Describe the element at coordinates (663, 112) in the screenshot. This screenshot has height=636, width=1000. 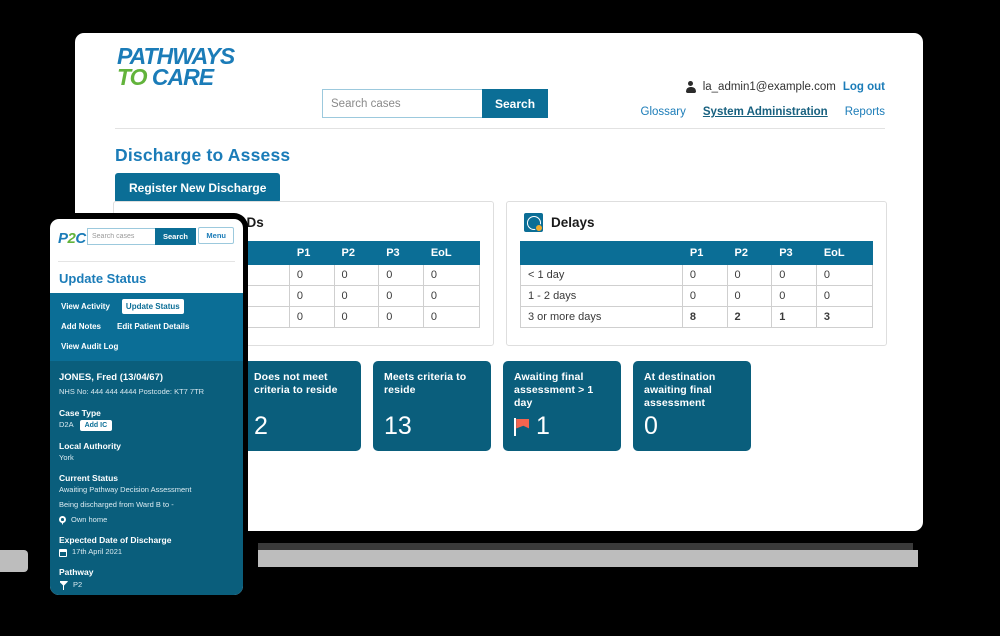
I see `nav-item-glossary: Glossary` at that location.